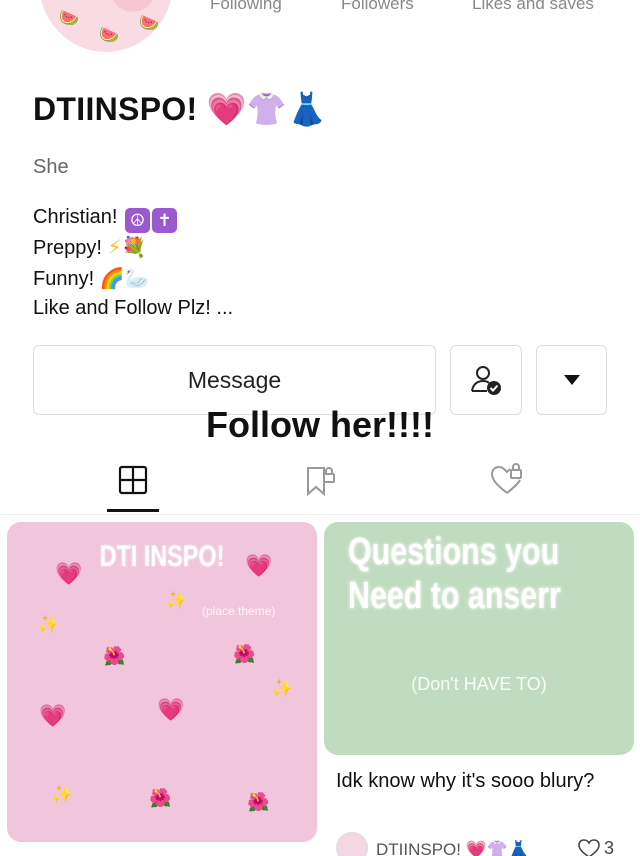 This screenshot has width=640, height=856. I want to click on cross-icon: ✝, so click(165, 220).